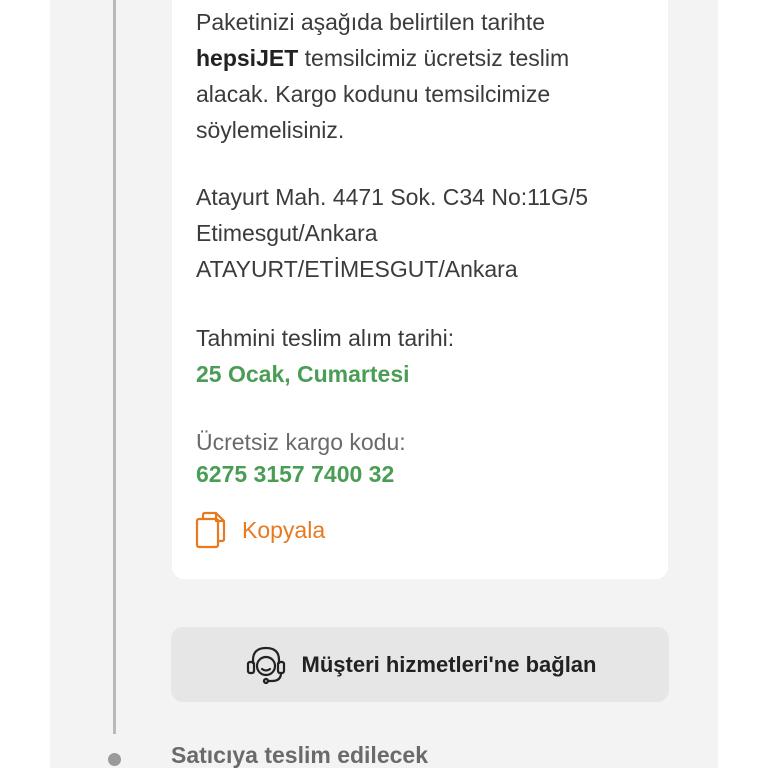 This screenshot has width=768, height=769. I want to click on address-line-2: Etimesgut/Ankara, so click(287, 233).